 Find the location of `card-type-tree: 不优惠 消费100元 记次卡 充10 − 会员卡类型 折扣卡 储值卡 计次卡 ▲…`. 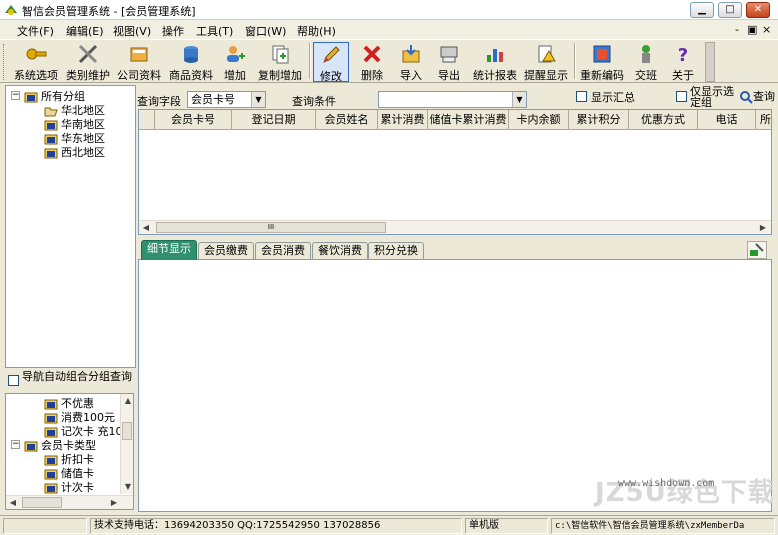

card-type-tree: 不优惠 消费100元 记次卡 充10 − 会员卡类型 折扣卡 储值卡 计次卡 ▲… is located at coordinates (69, 451).